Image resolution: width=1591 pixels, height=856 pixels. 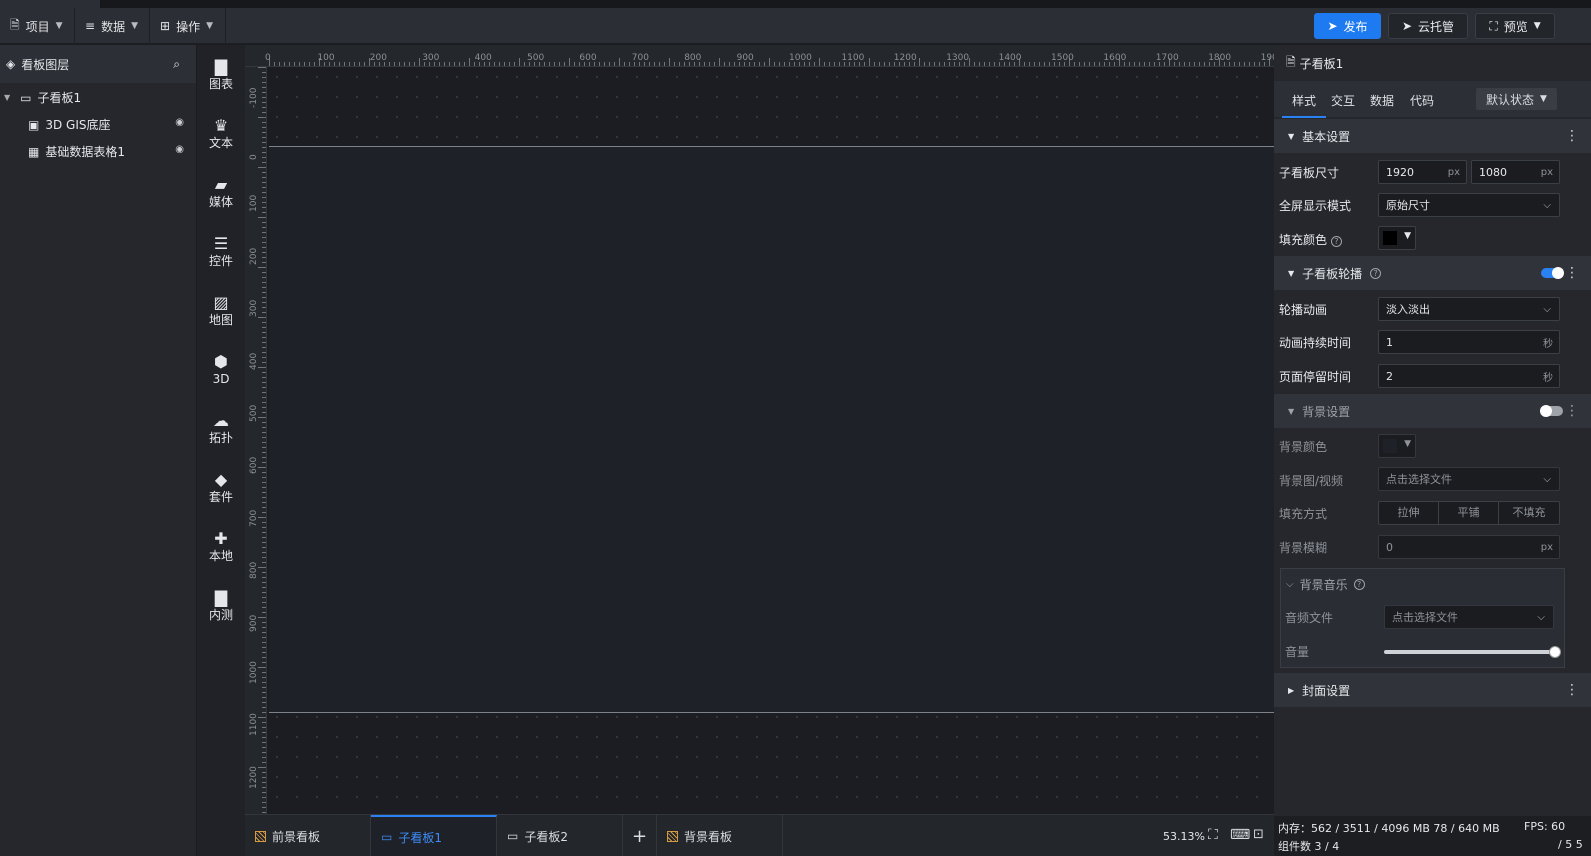 What do you see at coordinates (1389, 342) in the screenshot?
I see `animation-duration-value: 1` at bounding box center [1389, 342].